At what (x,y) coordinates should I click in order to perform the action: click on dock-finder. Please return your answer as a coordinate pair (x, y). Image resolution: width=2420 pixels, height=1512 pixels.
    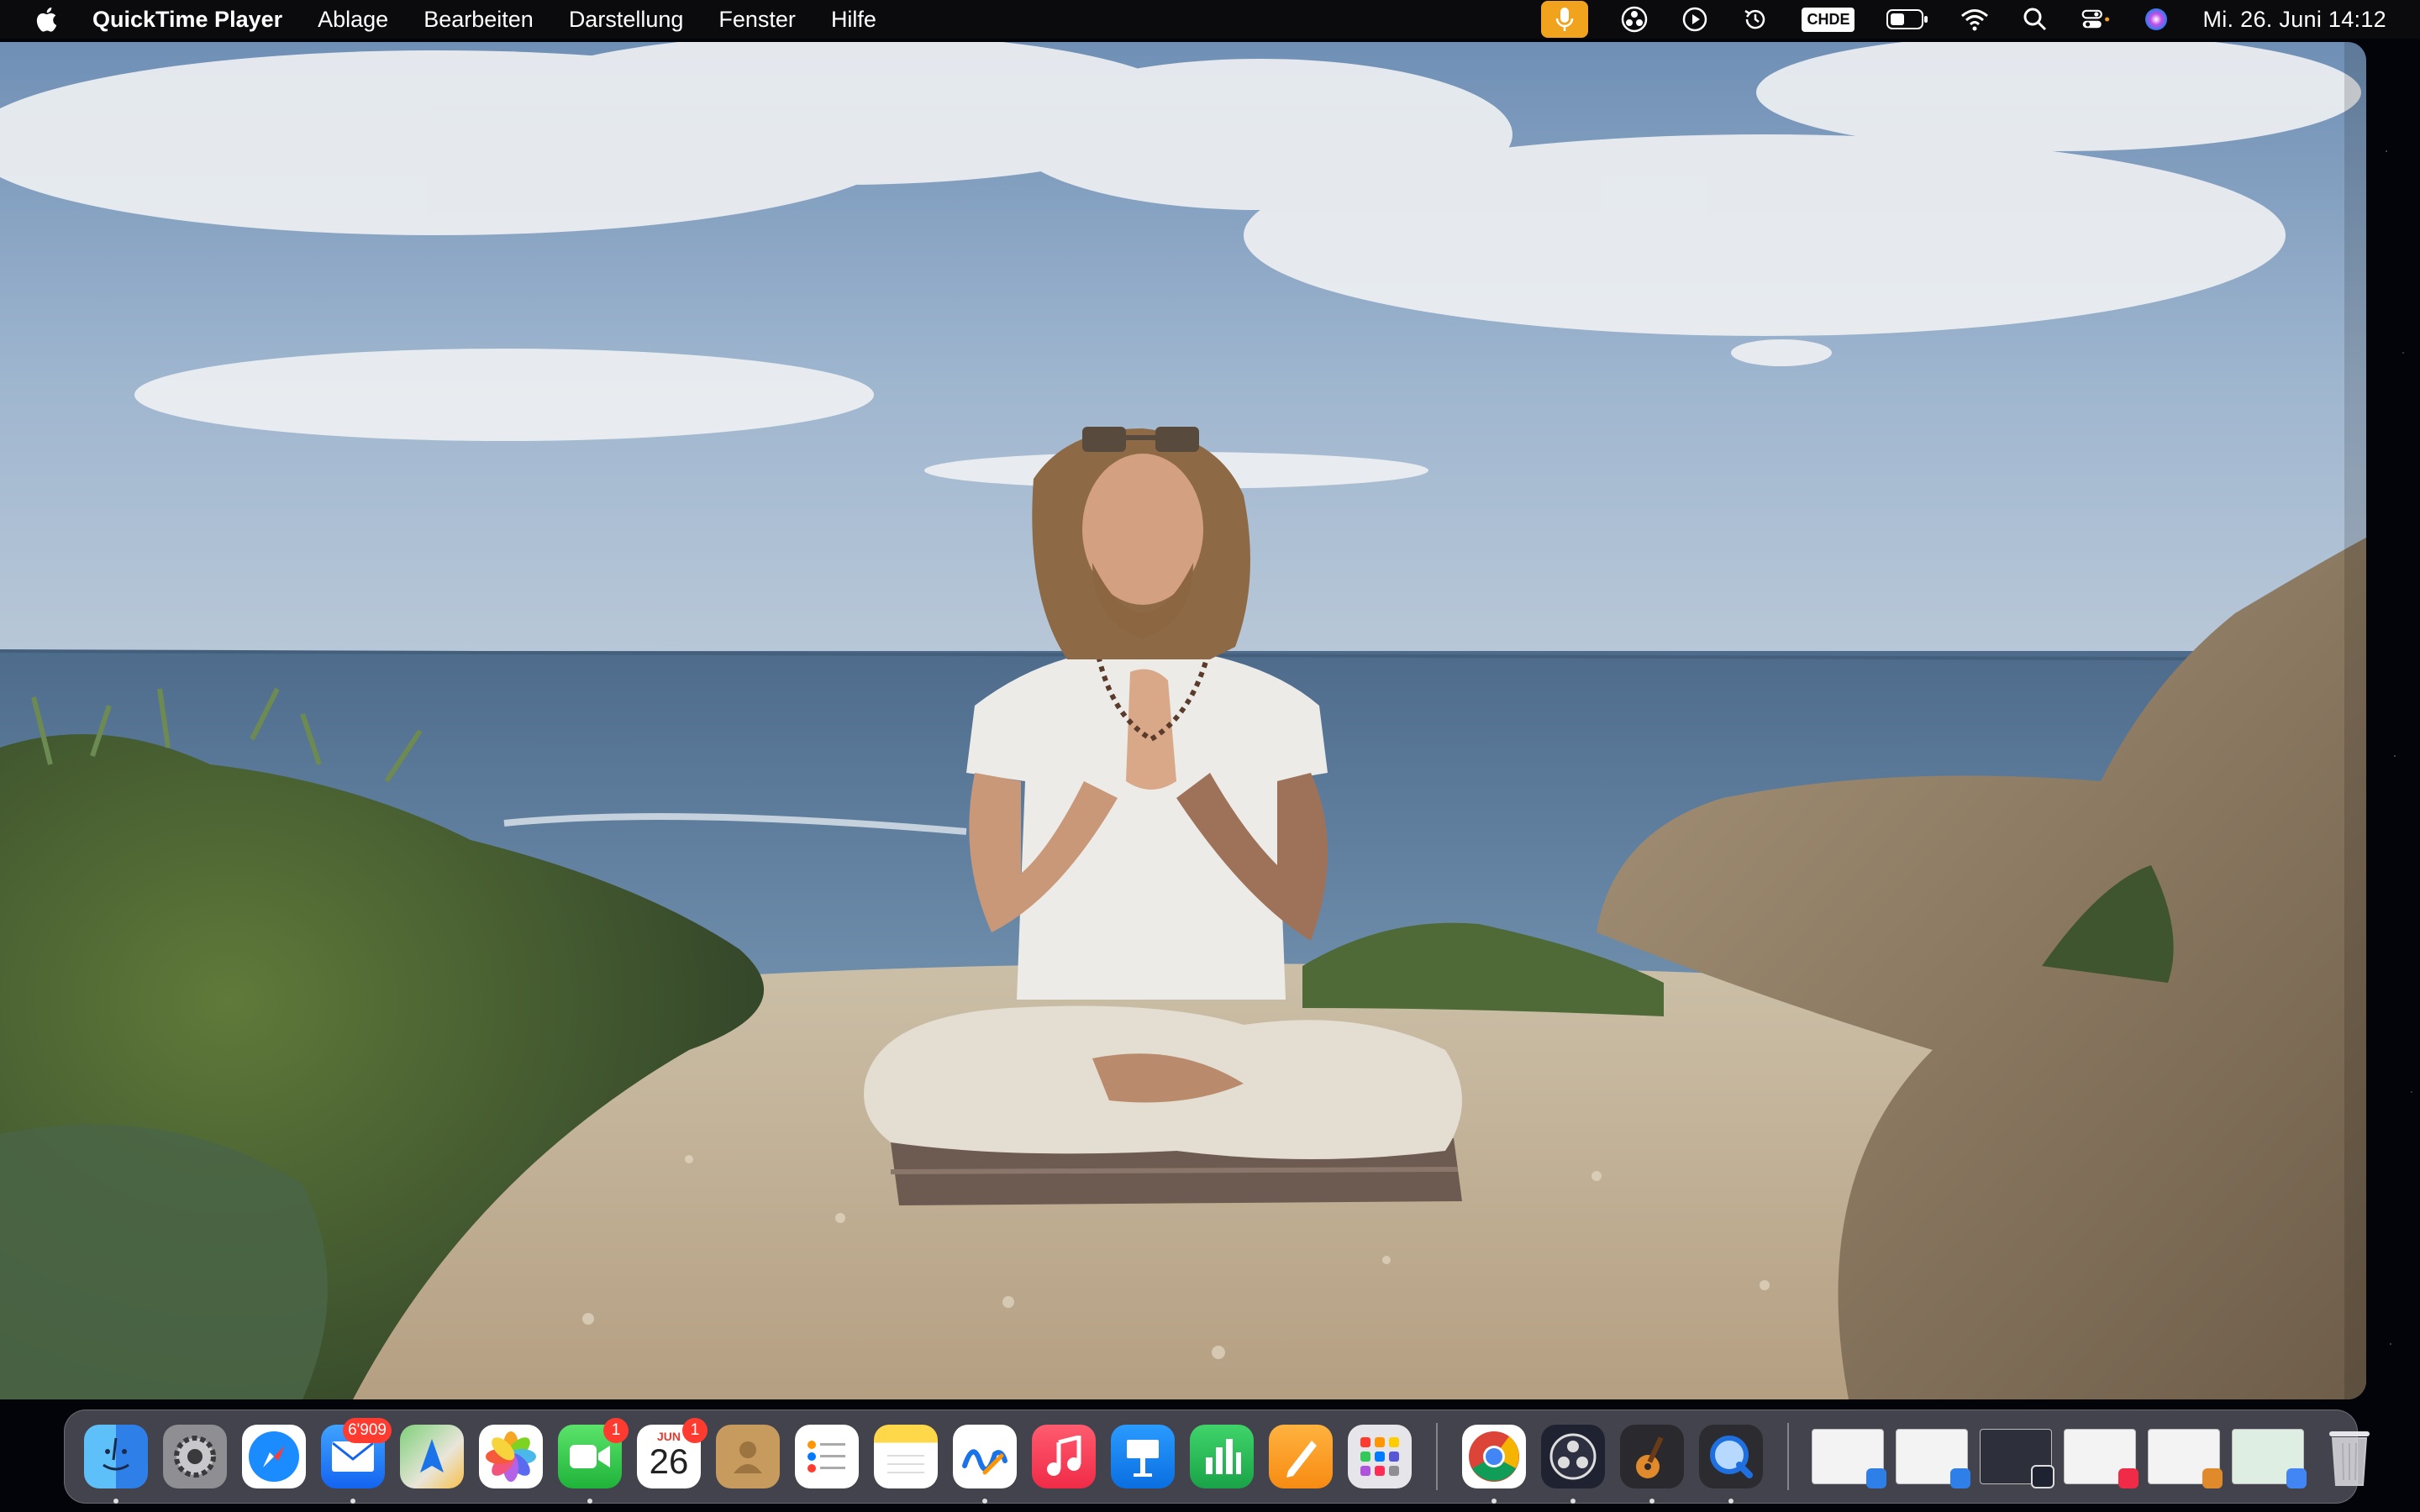
    Looking at the image, I should click on (116, 1464).